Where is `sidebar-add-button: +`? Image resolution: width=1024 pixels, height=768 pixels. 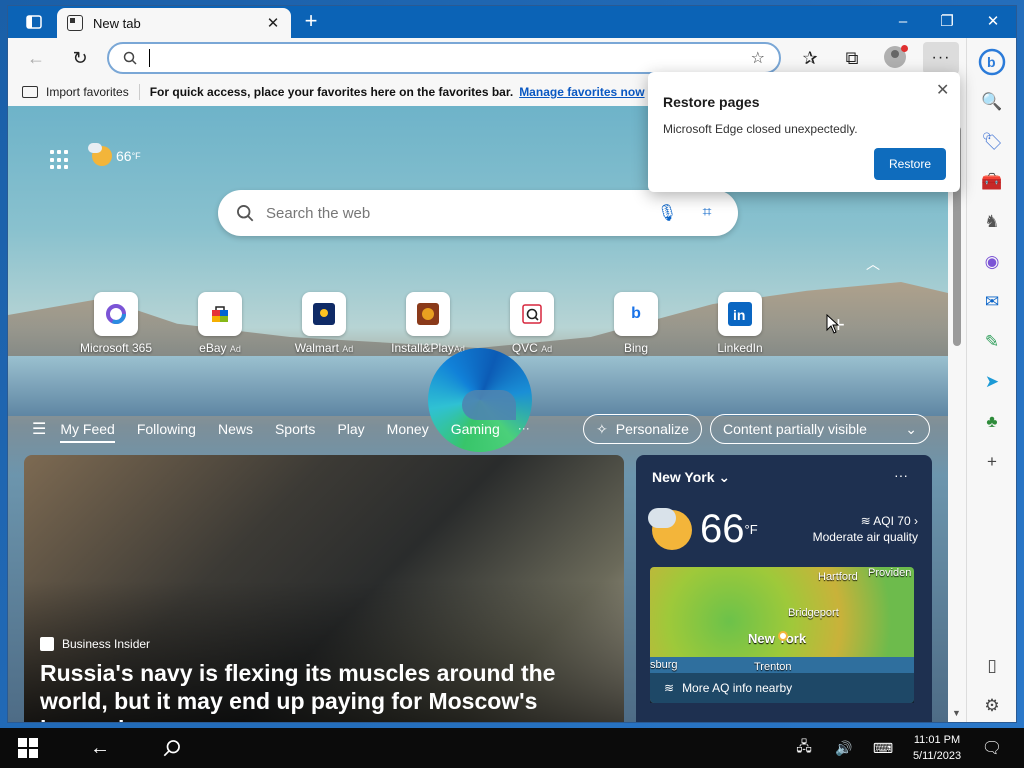
sidebar-add-button: + is located at coordinates (992, 462).